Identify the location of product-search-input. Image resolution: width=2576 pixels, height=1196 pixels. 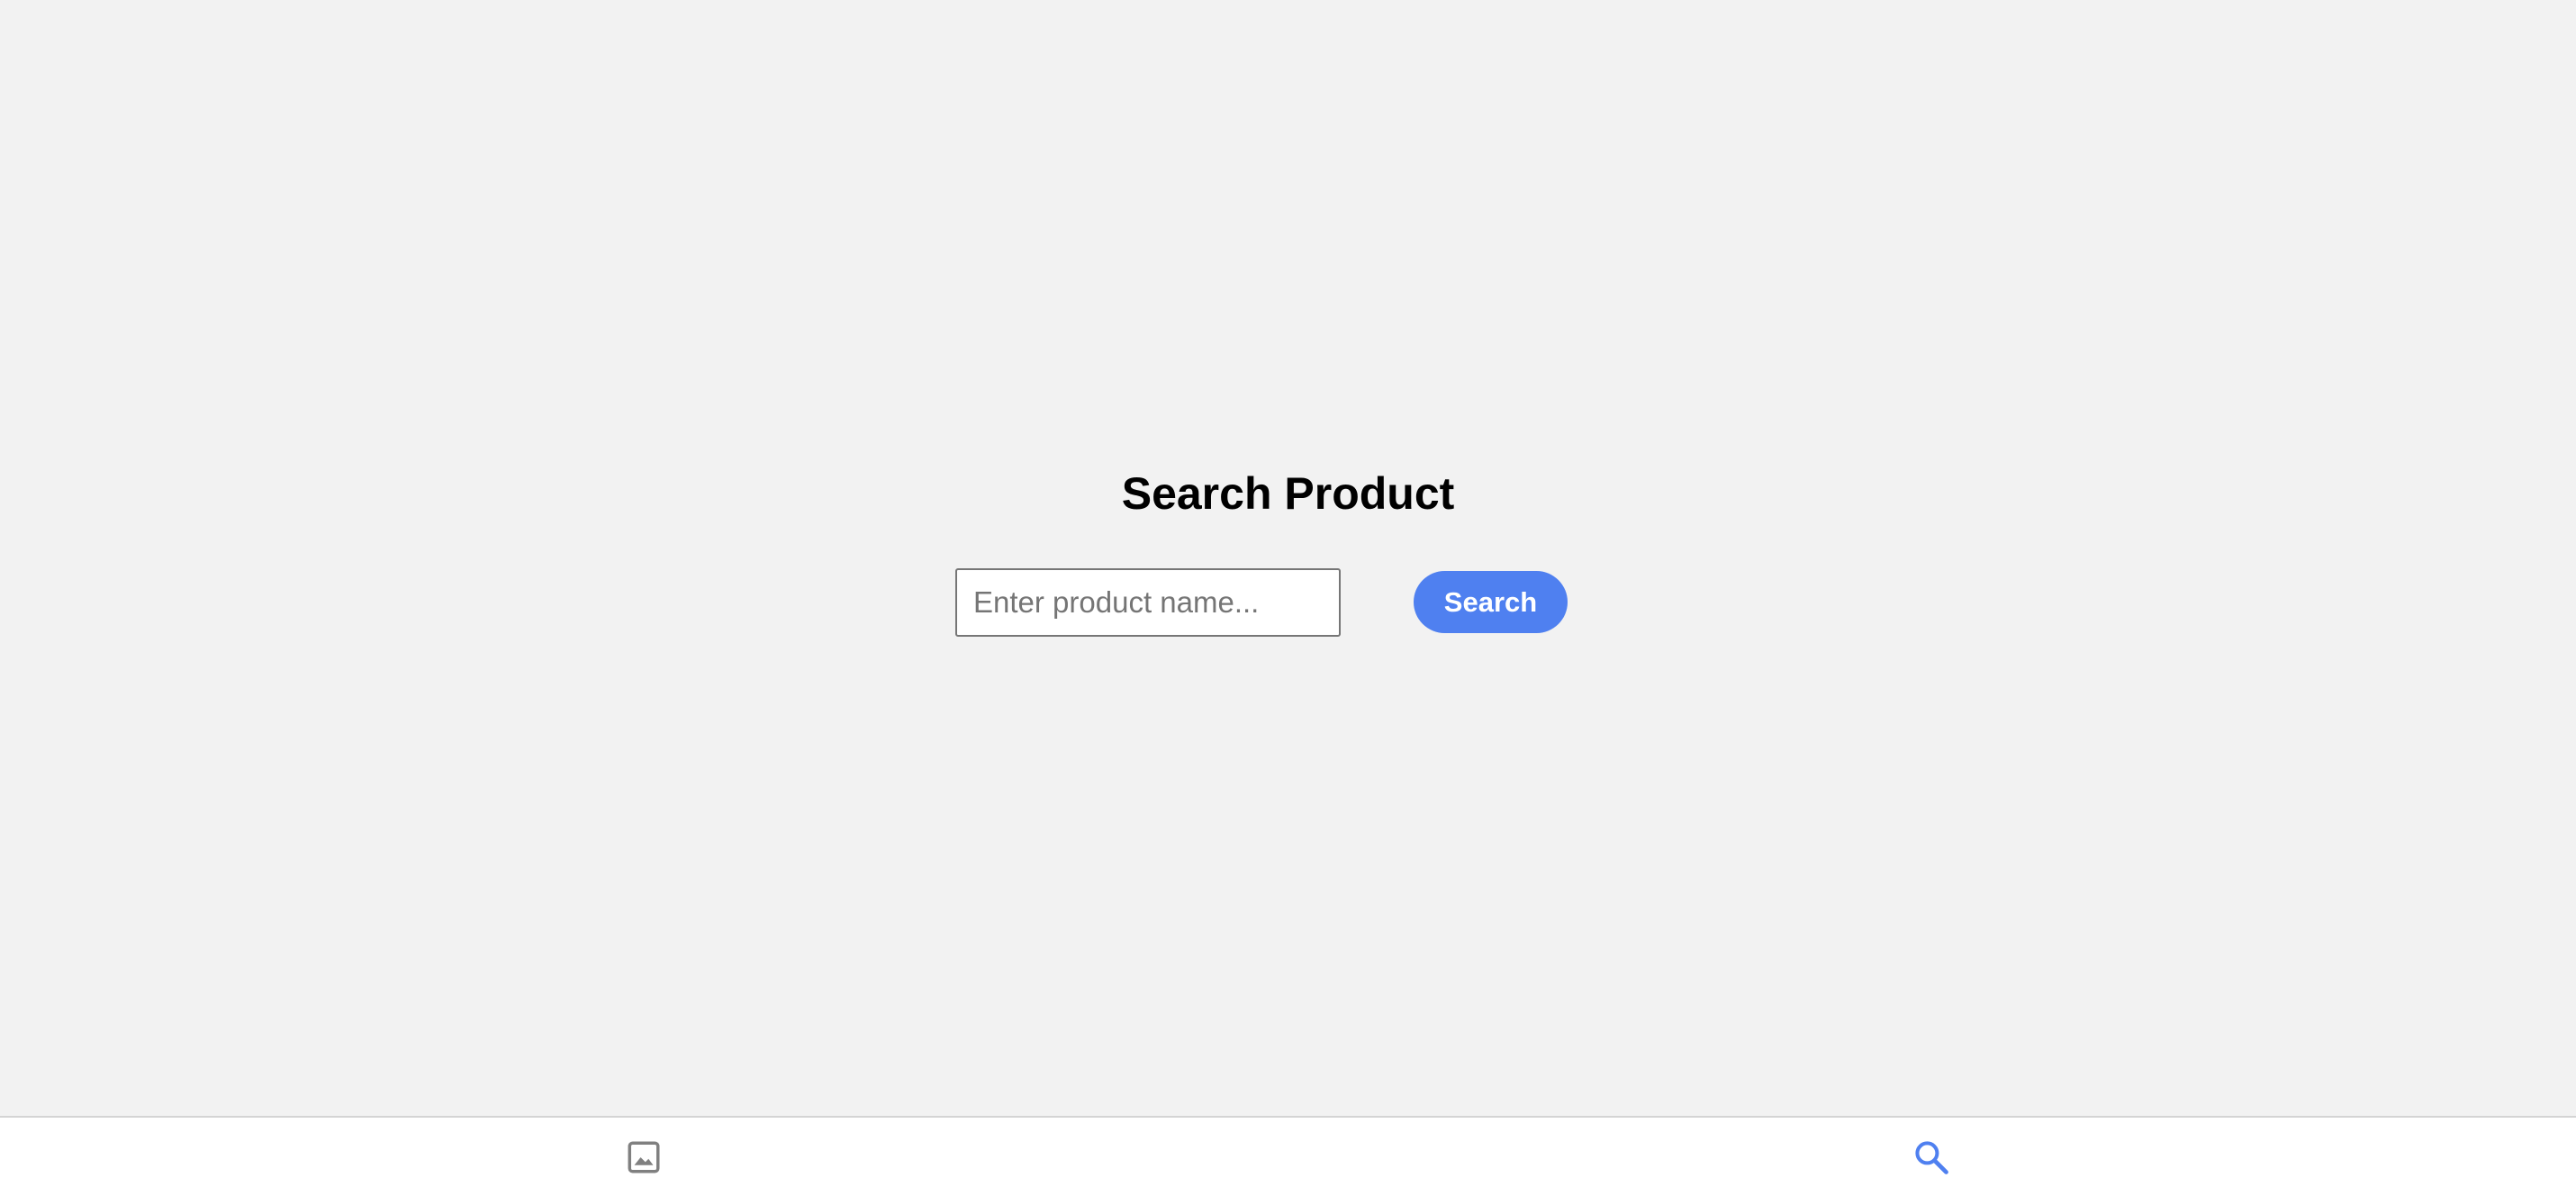
(1148, 602).